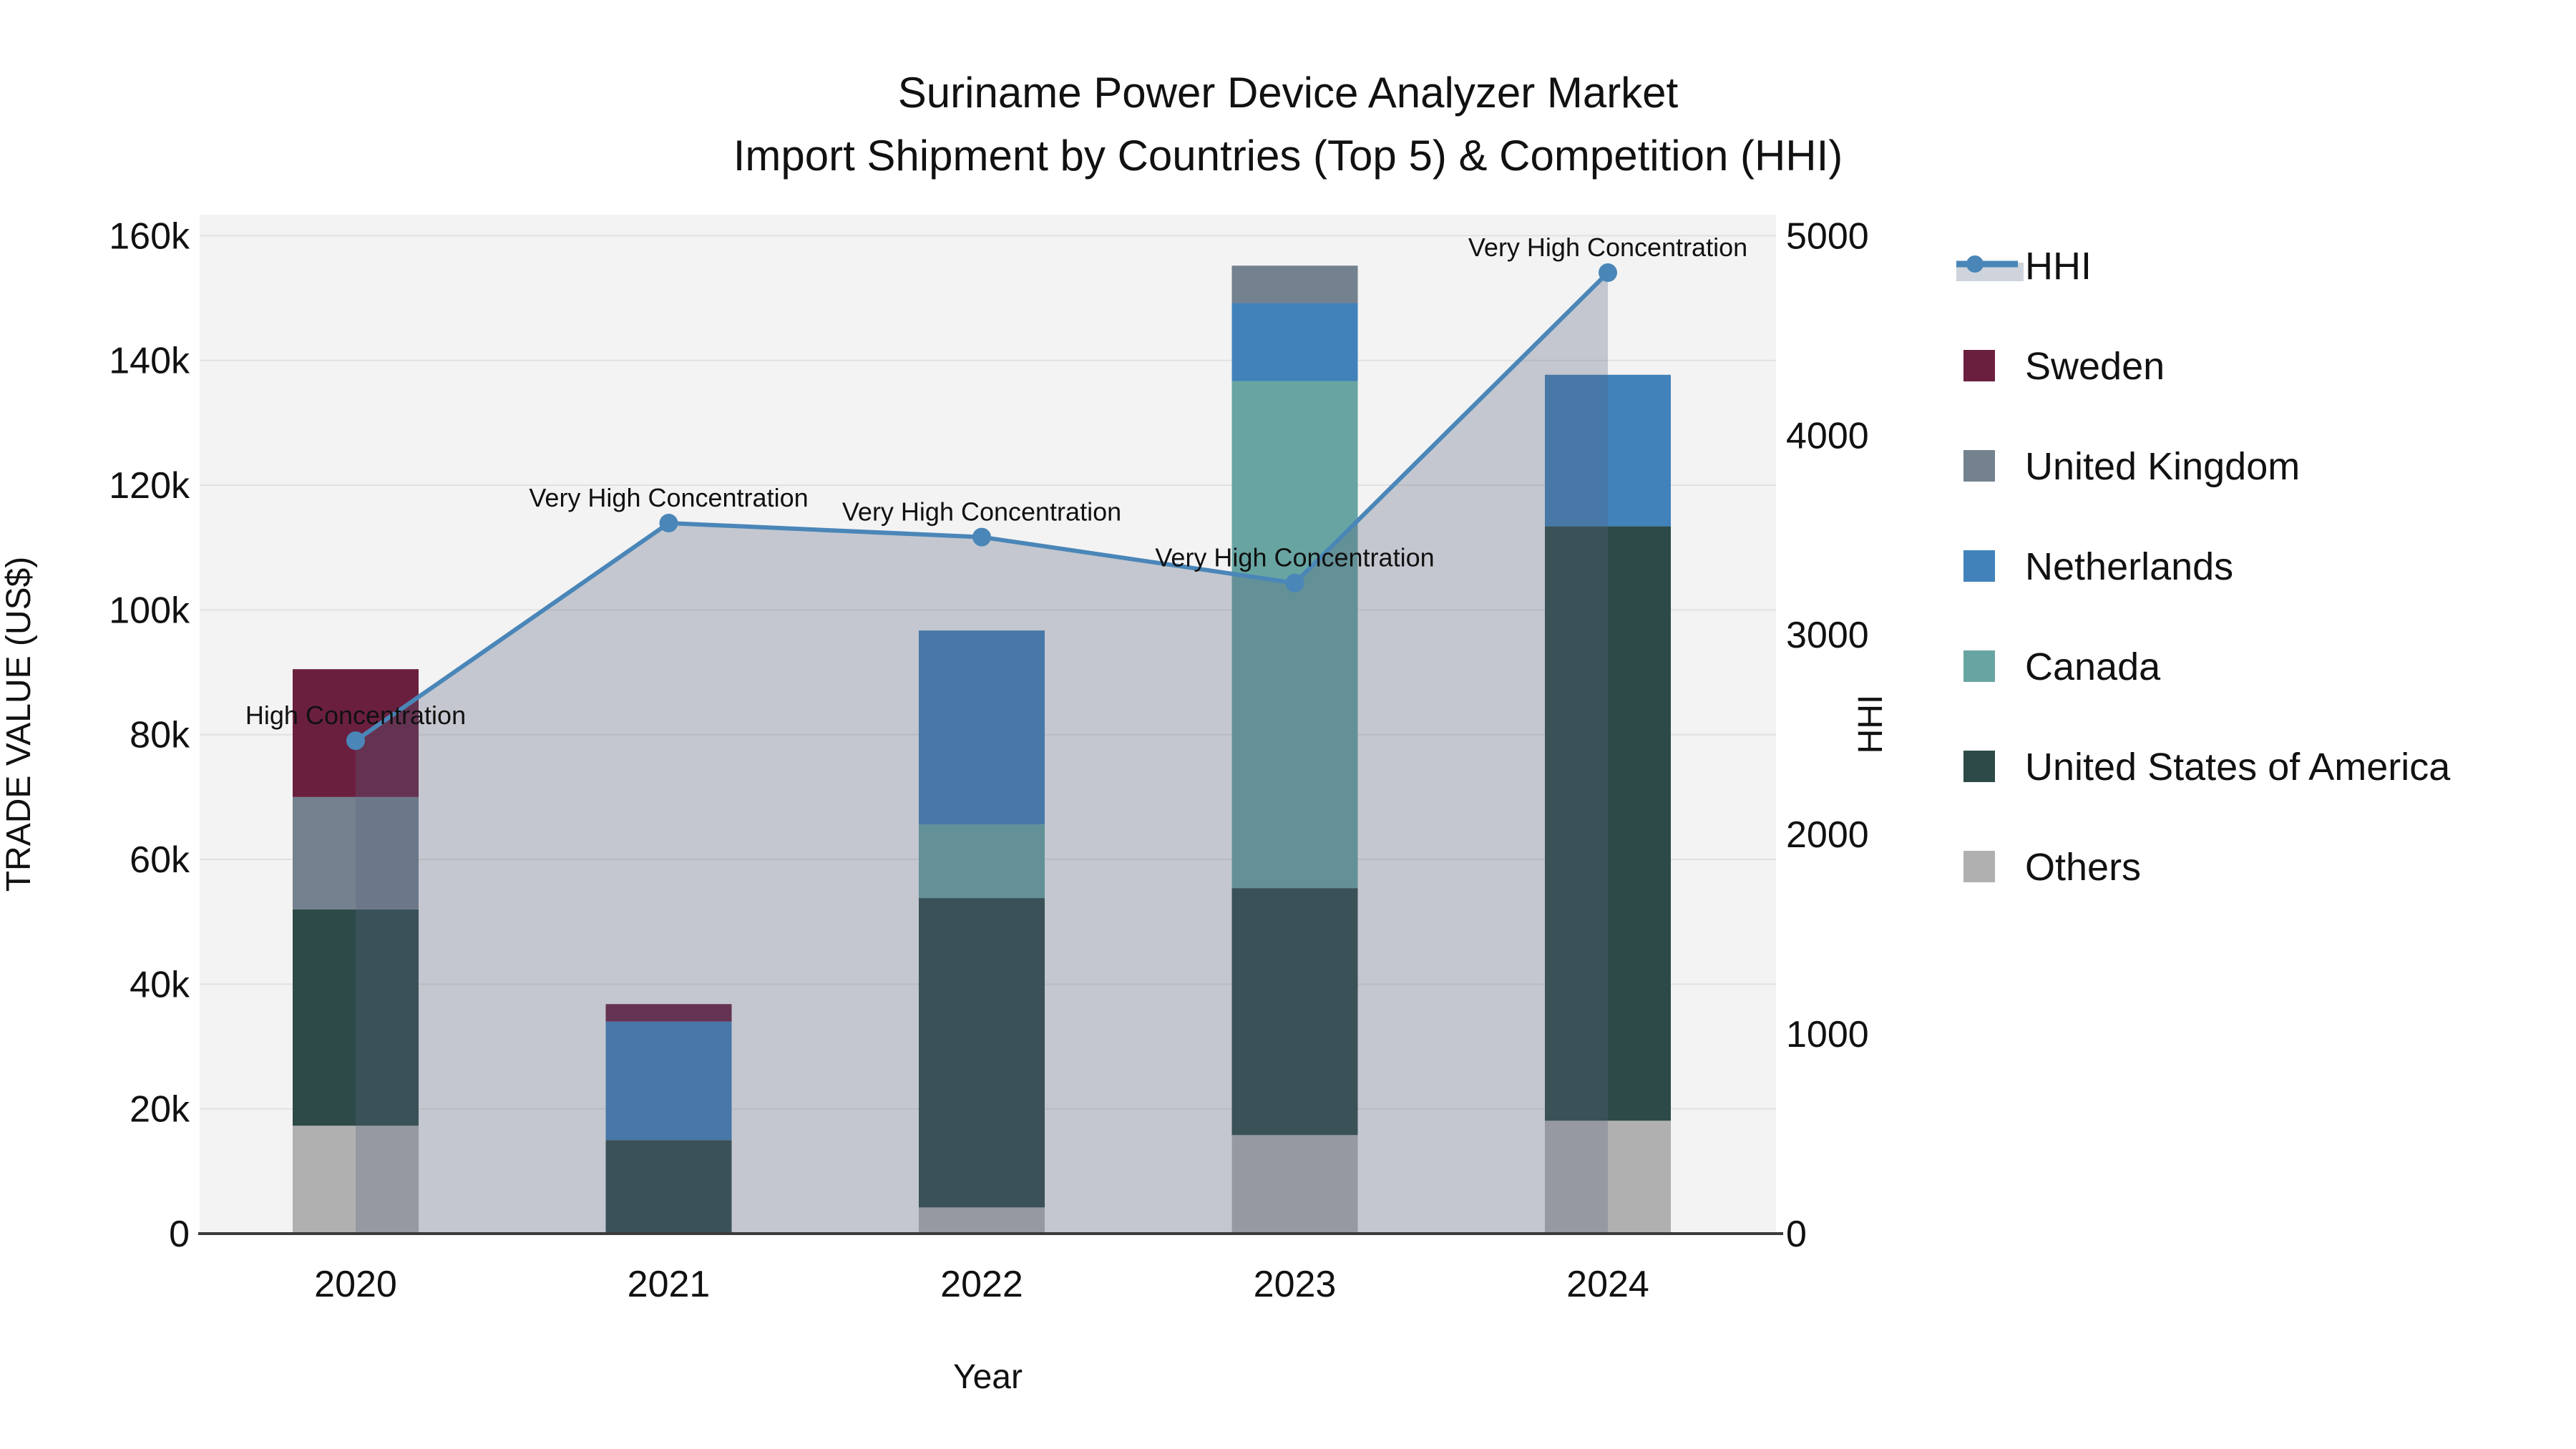 This screenshot has height=1449, width=2576. What do you see at coordinates (2058, 266) in the screenshot?
I see `legend-label-hhi: HHI` at bounding box center [2058, 266].